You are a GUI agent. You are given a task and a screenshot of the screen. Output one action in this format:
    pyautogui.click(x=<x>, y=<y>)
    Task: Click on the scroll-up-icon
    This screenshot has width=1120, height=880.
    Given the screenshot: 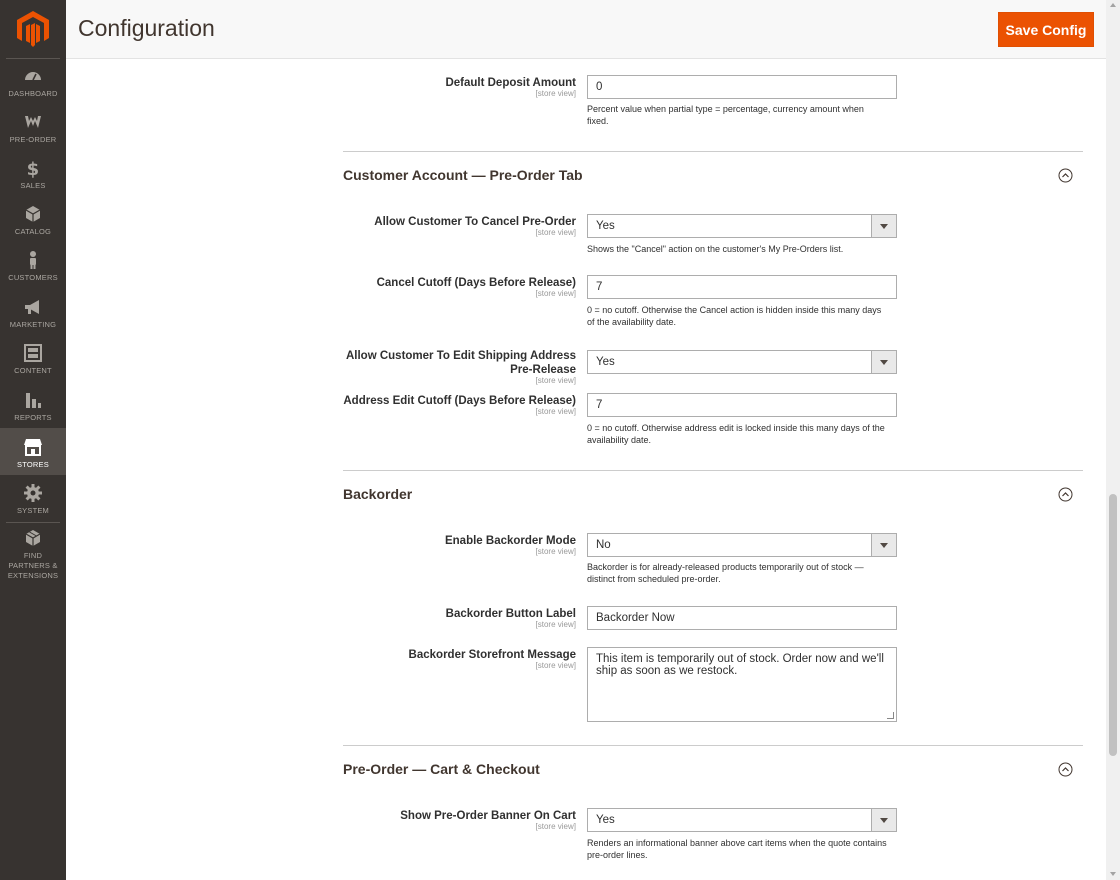 What is the action you would take?
    pyautogui.click(x=1113, y=5)
    